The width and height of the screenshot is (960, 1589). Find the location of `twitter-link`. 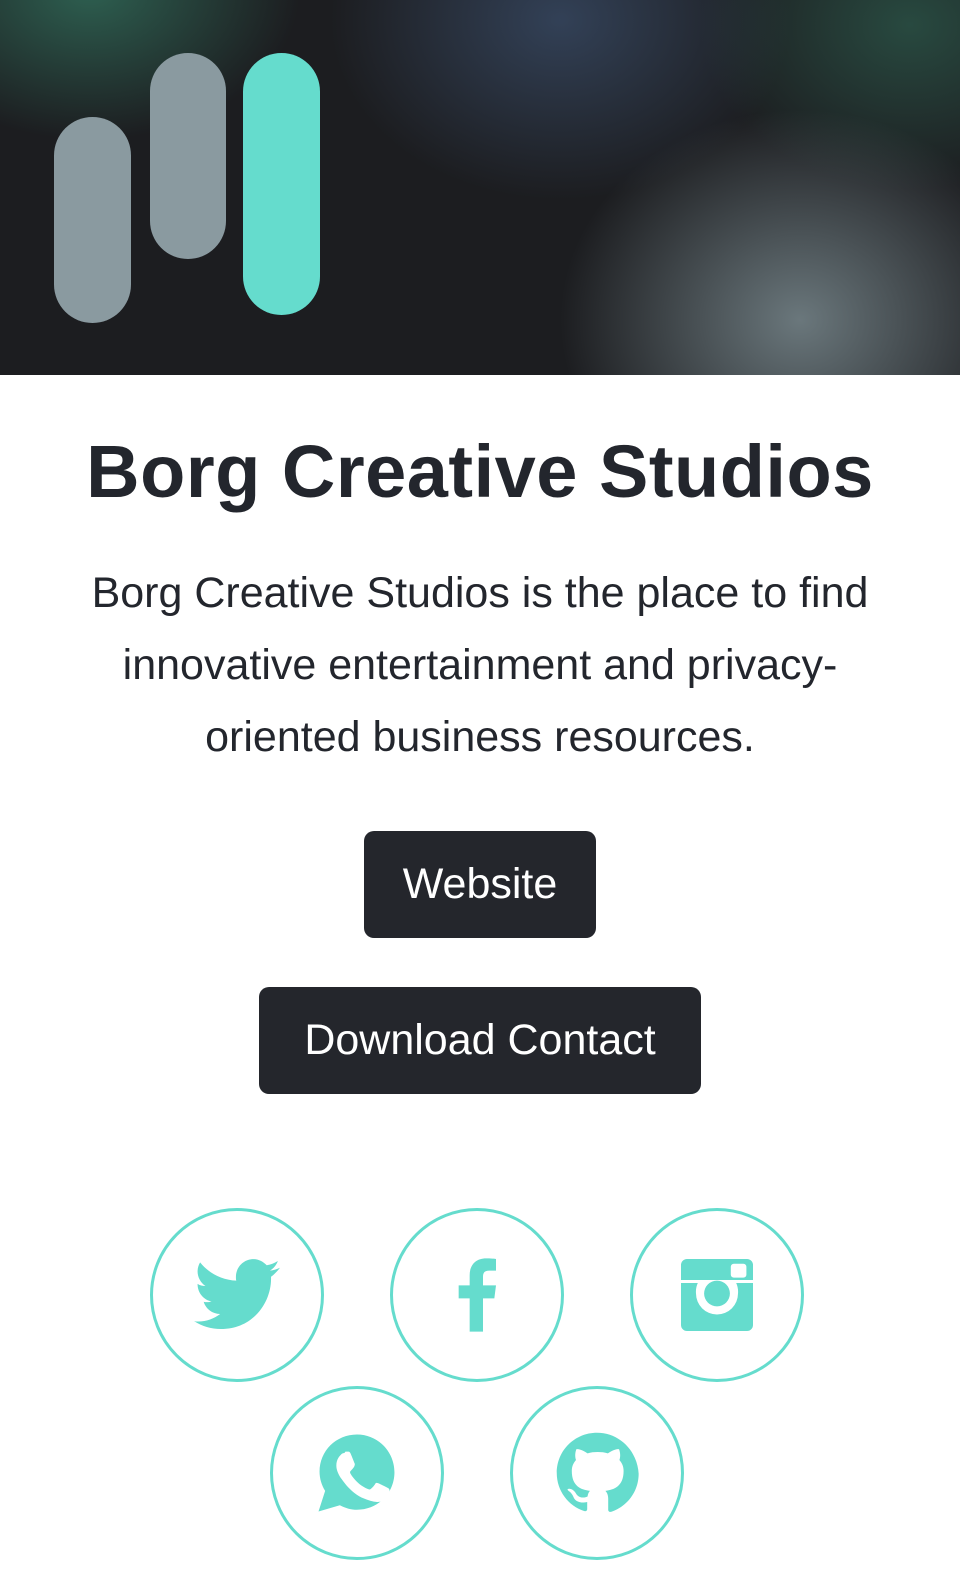

twitter-link is located at coordinates (237, 1295).